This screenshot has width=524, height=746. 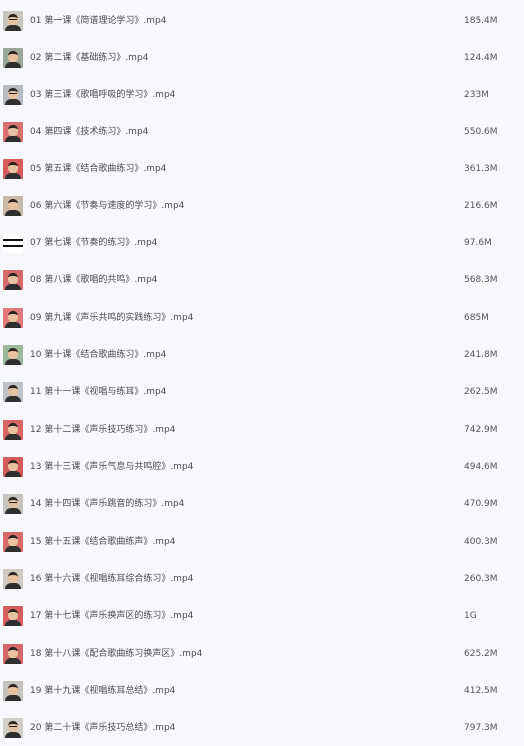 I want to click on file-row: 20 第二十课《声乐技巧总结》.mp4 797.3M, so click(x=262, y=727).